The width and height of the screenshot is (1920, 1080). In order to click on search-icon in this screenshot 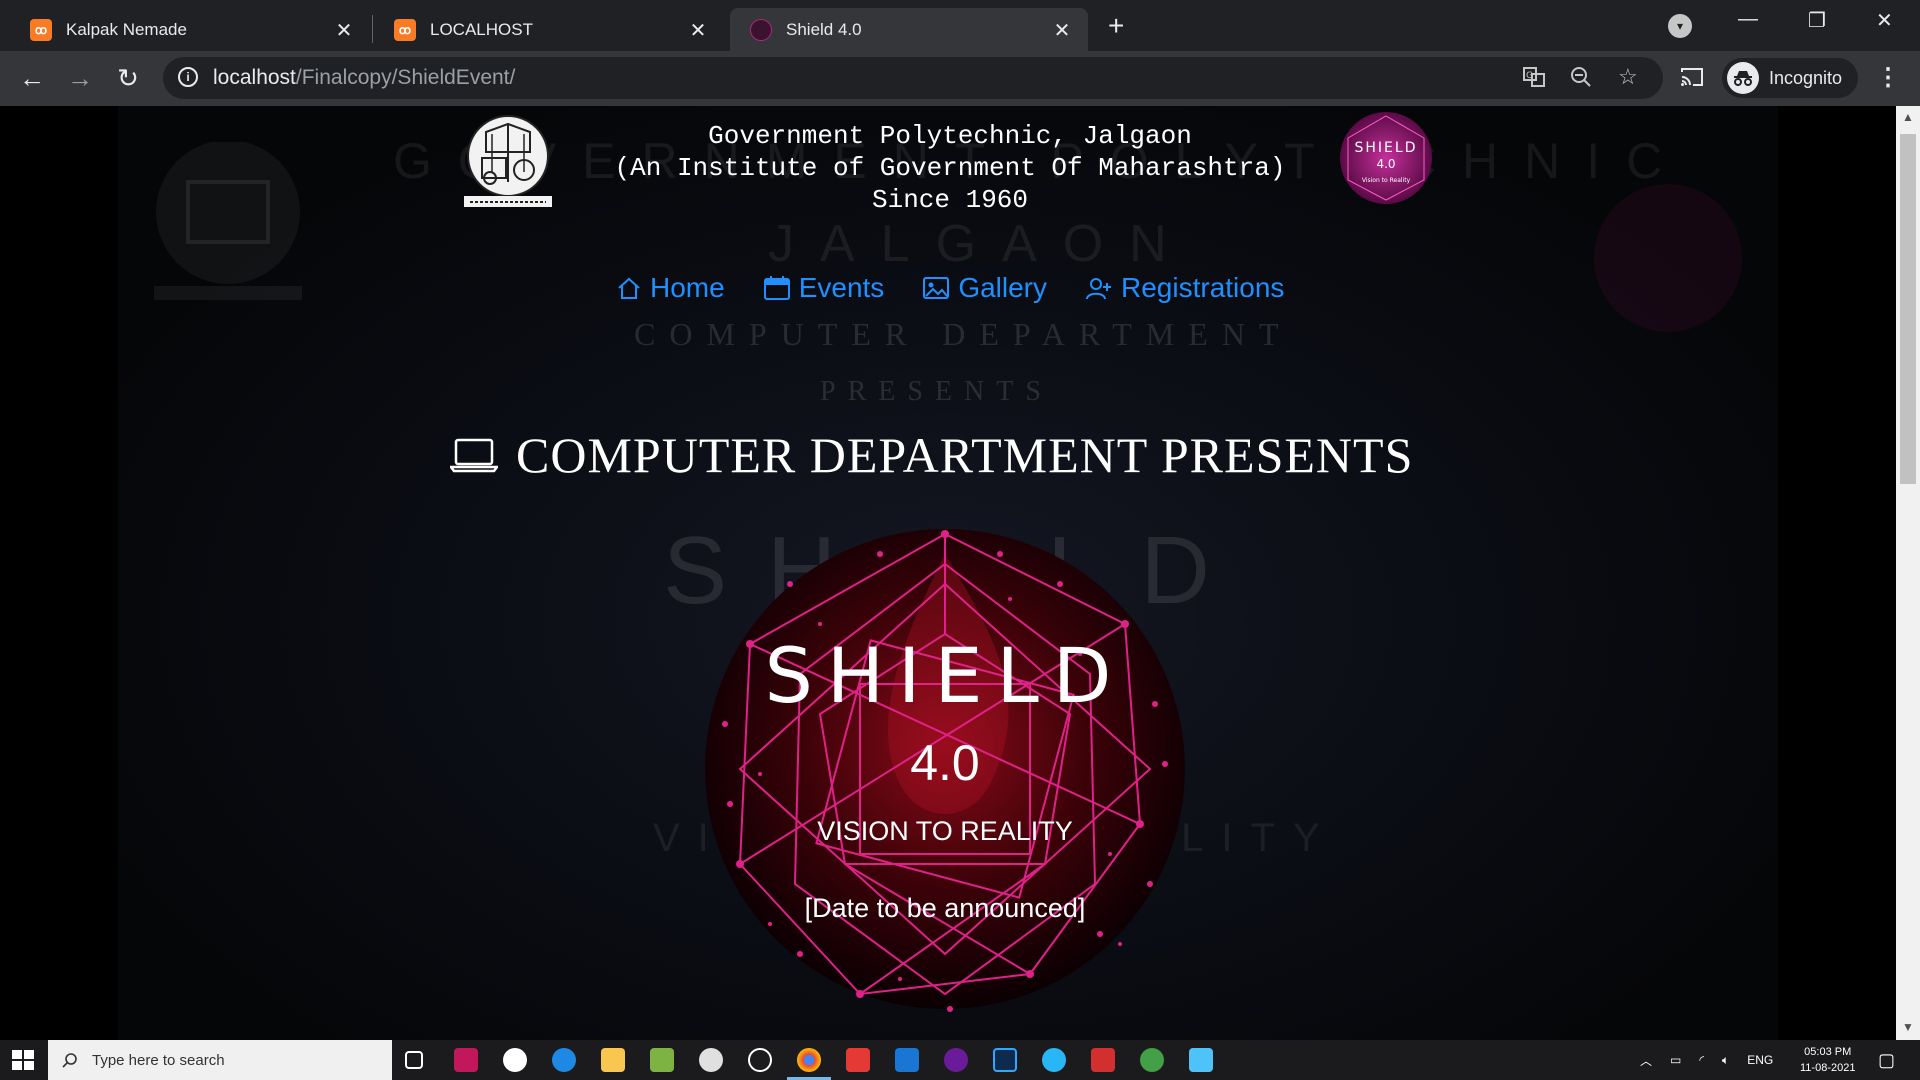, I will do `click(69, 1060)`.